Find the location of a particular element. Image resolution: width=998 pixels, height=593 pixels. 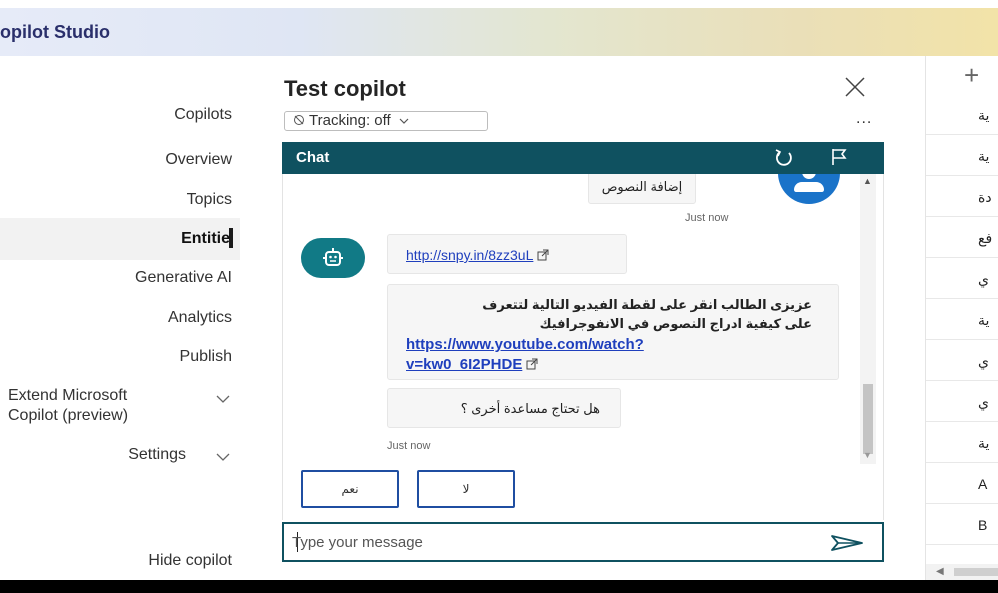

entity-row-label: فع is located at coordinates (985, 238).